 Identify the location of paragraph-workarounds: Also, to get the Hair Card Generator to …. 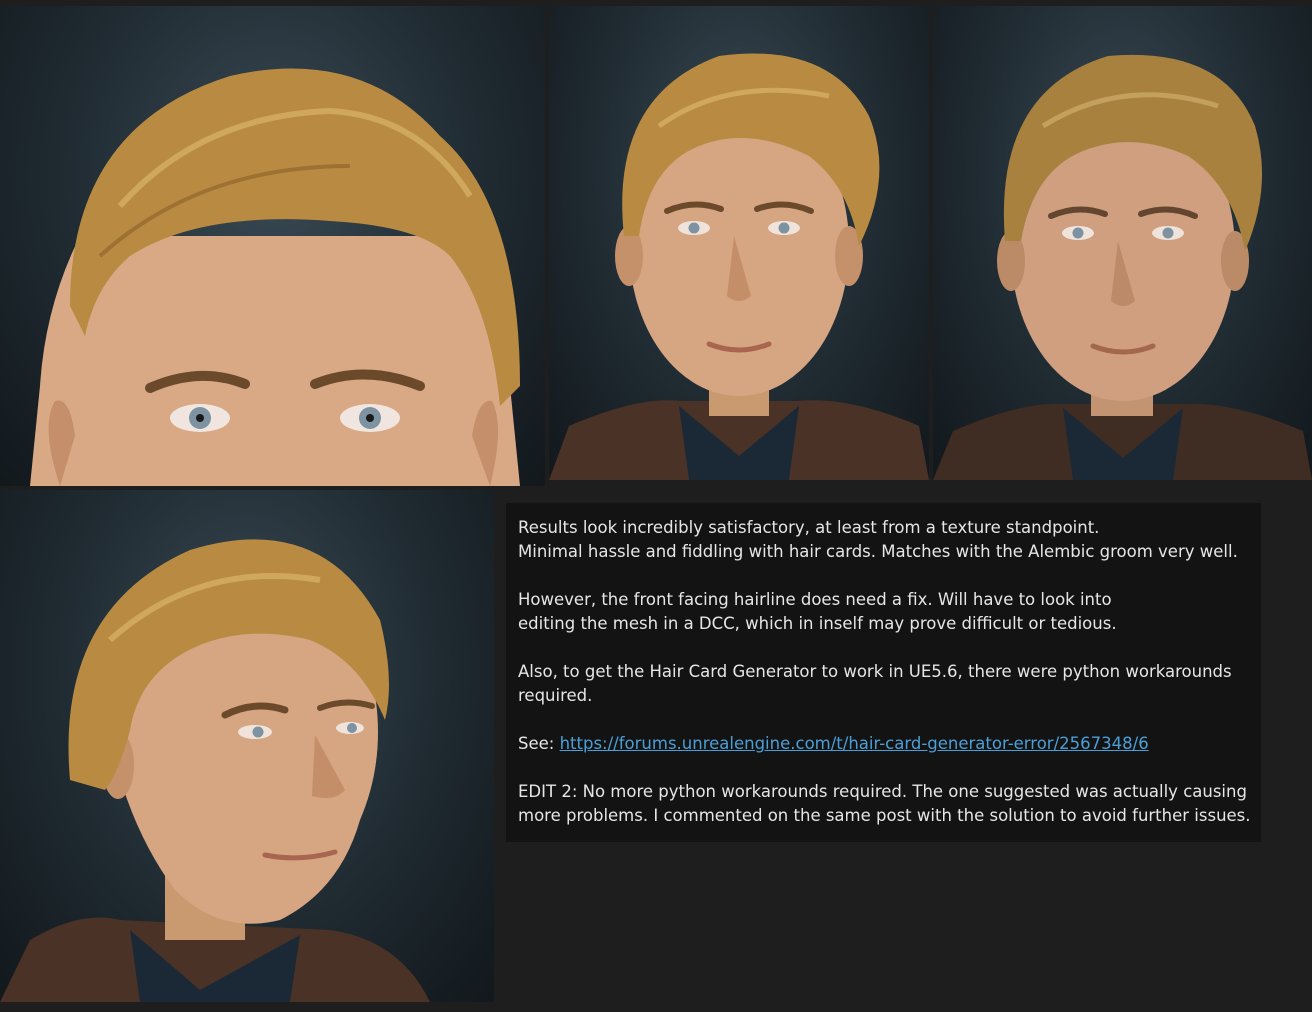
(883, 684).